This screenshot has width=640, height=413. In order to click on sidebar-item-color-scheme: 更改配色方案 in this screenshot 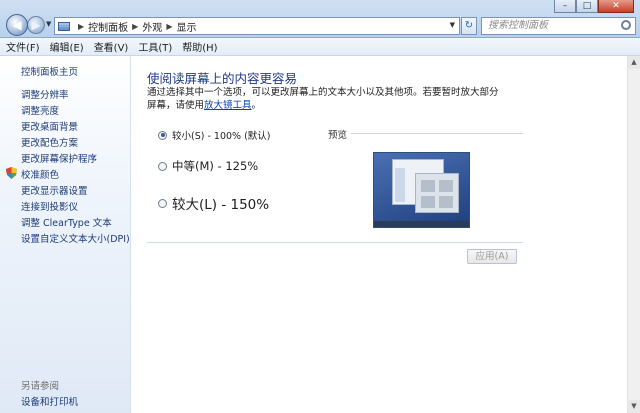, I will do `click(49, 142)`.